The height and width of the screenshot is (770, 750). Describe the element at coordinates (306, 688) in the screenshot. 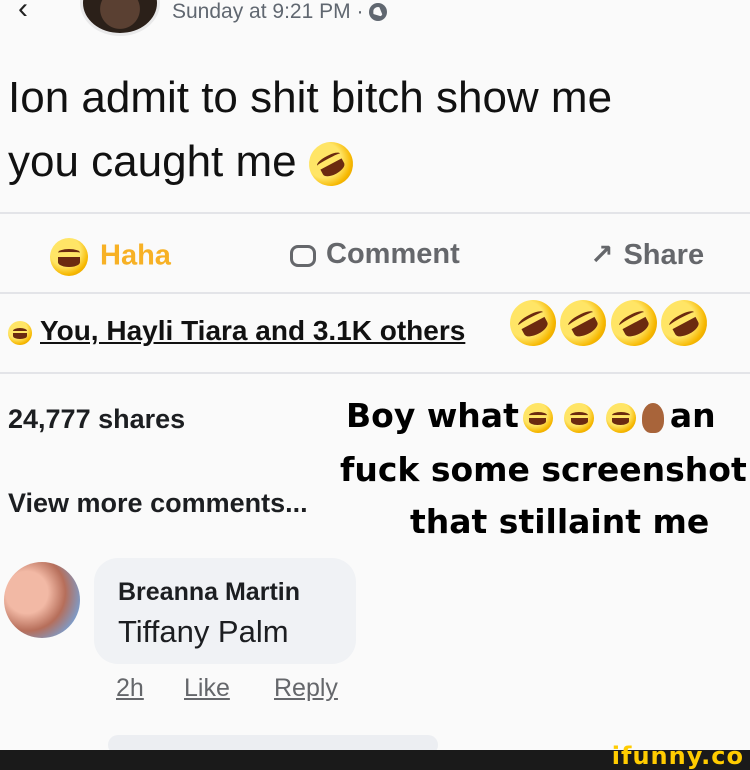

I see `comment-reply-button: Reply` at that location.